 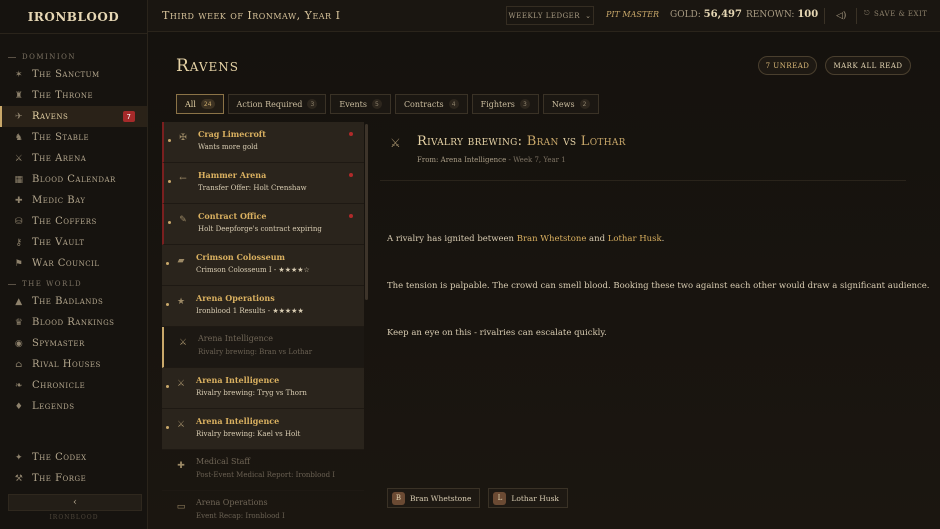 I want to click on sidebar-item-label: Rival Houses, so click(x=66, y=364).